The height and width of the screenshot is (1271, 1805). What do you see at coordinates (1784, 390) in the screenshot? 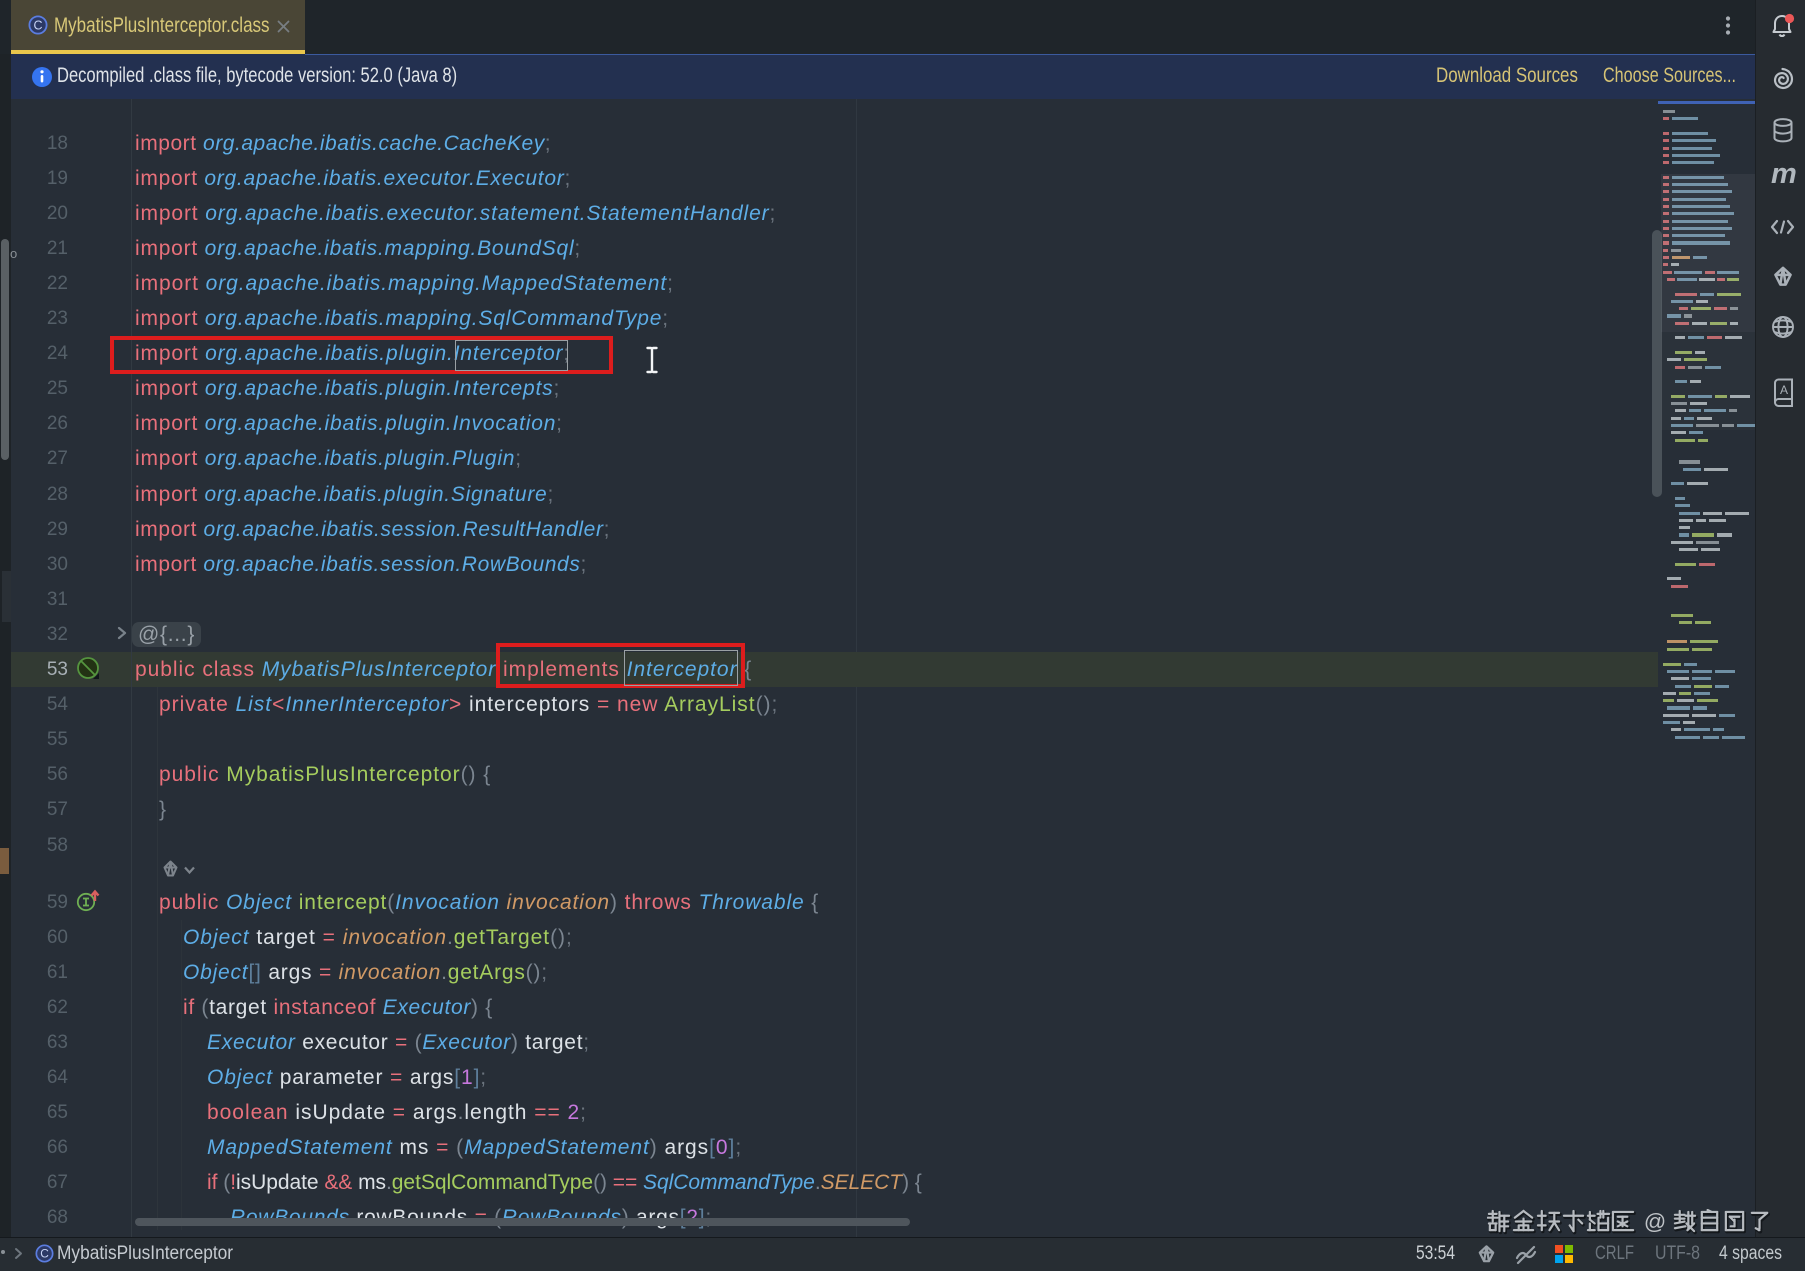
I see `svg-text: A` at bounding box center [1784, 390].